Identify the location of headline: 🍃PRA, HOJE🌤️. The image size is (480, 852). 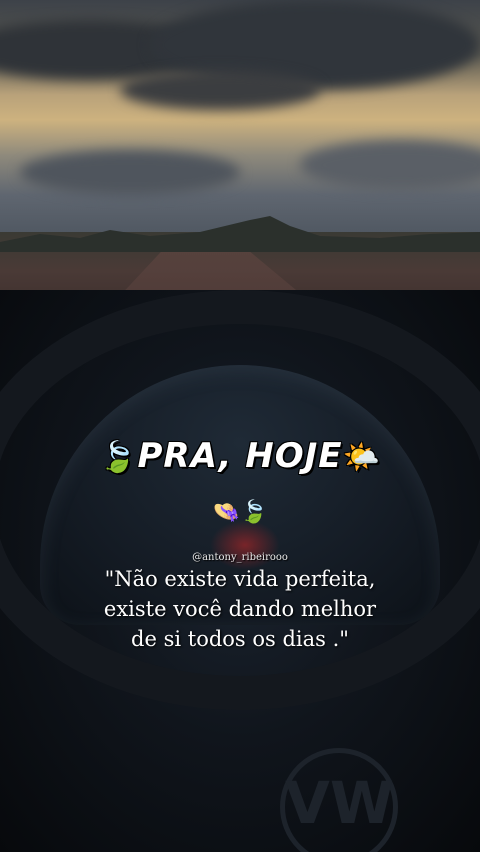
(240, 456).